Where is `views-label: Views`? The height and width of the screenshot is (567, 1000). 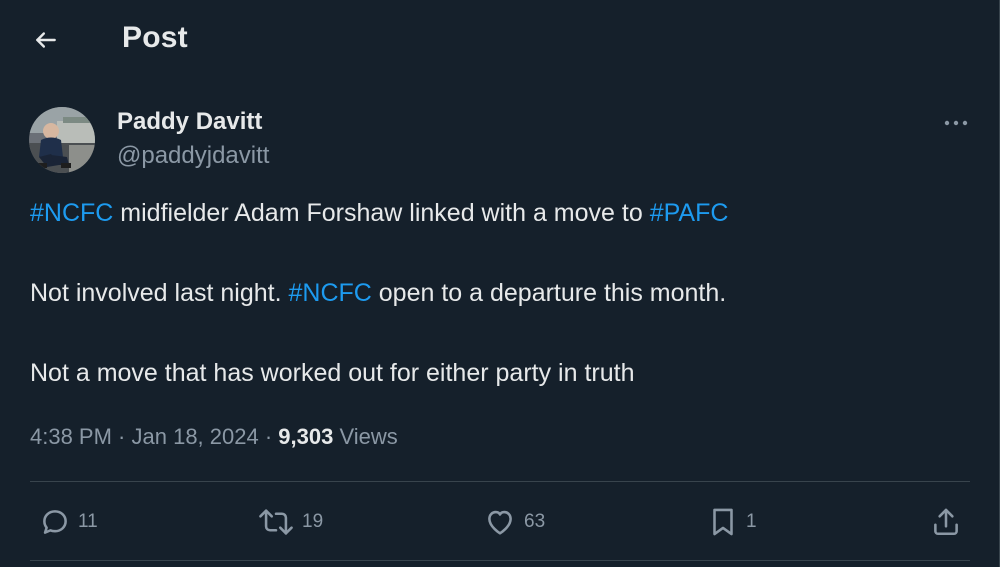 views-label: Views is located at coordinates (365, 436).